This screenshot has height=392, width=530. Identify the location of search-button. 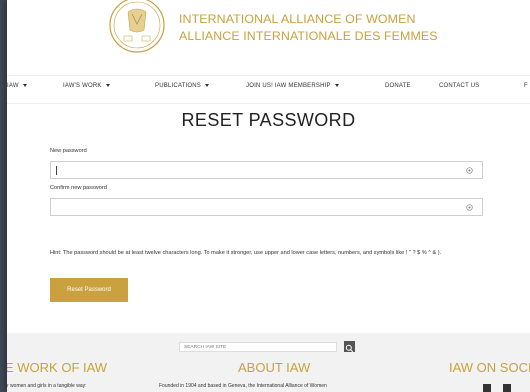
(349, 347).